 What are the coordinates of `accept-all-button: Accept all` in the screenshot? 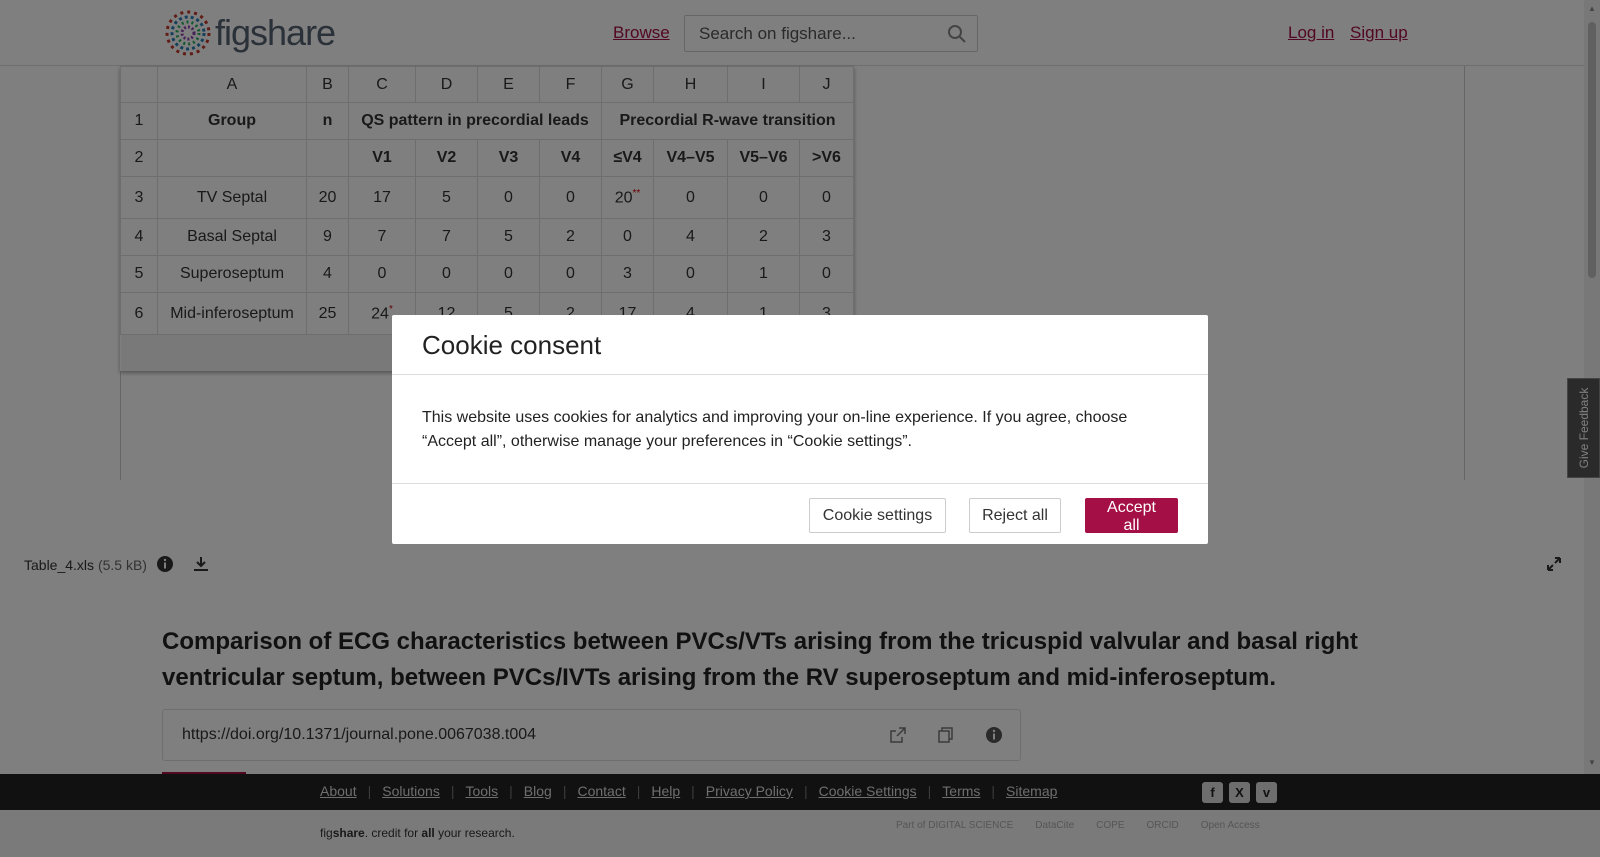 It's located at (1131, 516).